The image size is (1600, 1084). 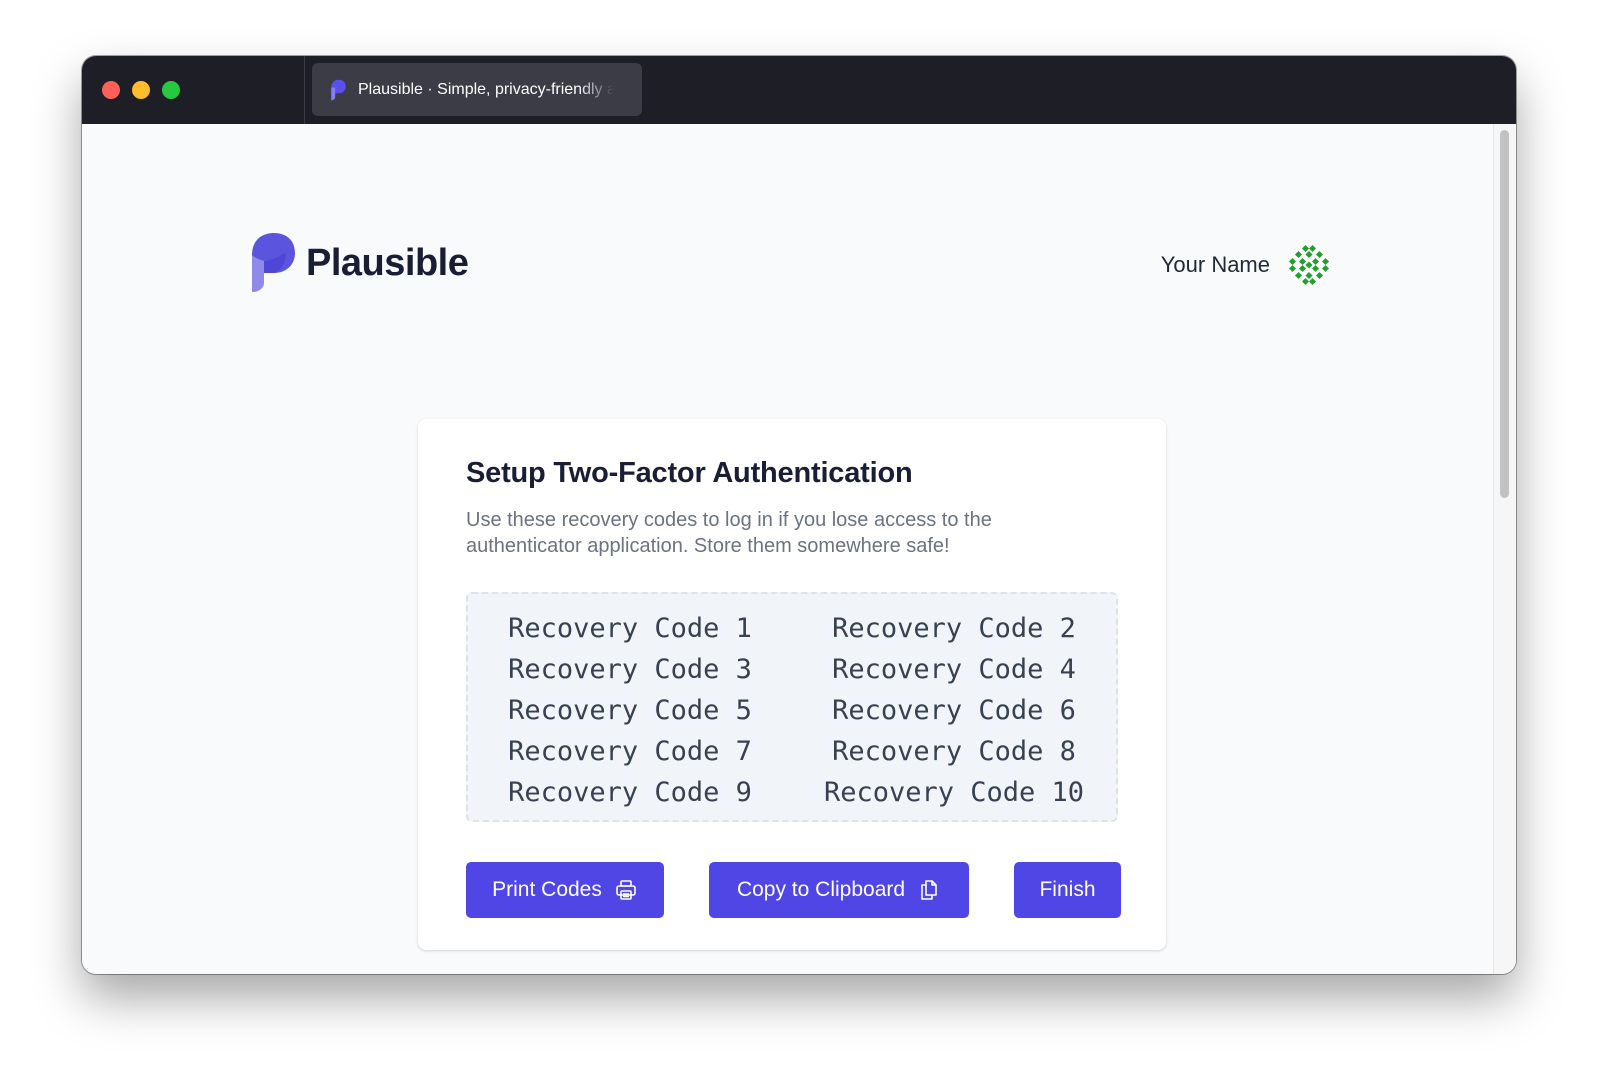 What do you see at coordinates (954, 751) in the screenshot?
I see `recovery-code: Recovery Code 8` at bounding box center [954, 751].